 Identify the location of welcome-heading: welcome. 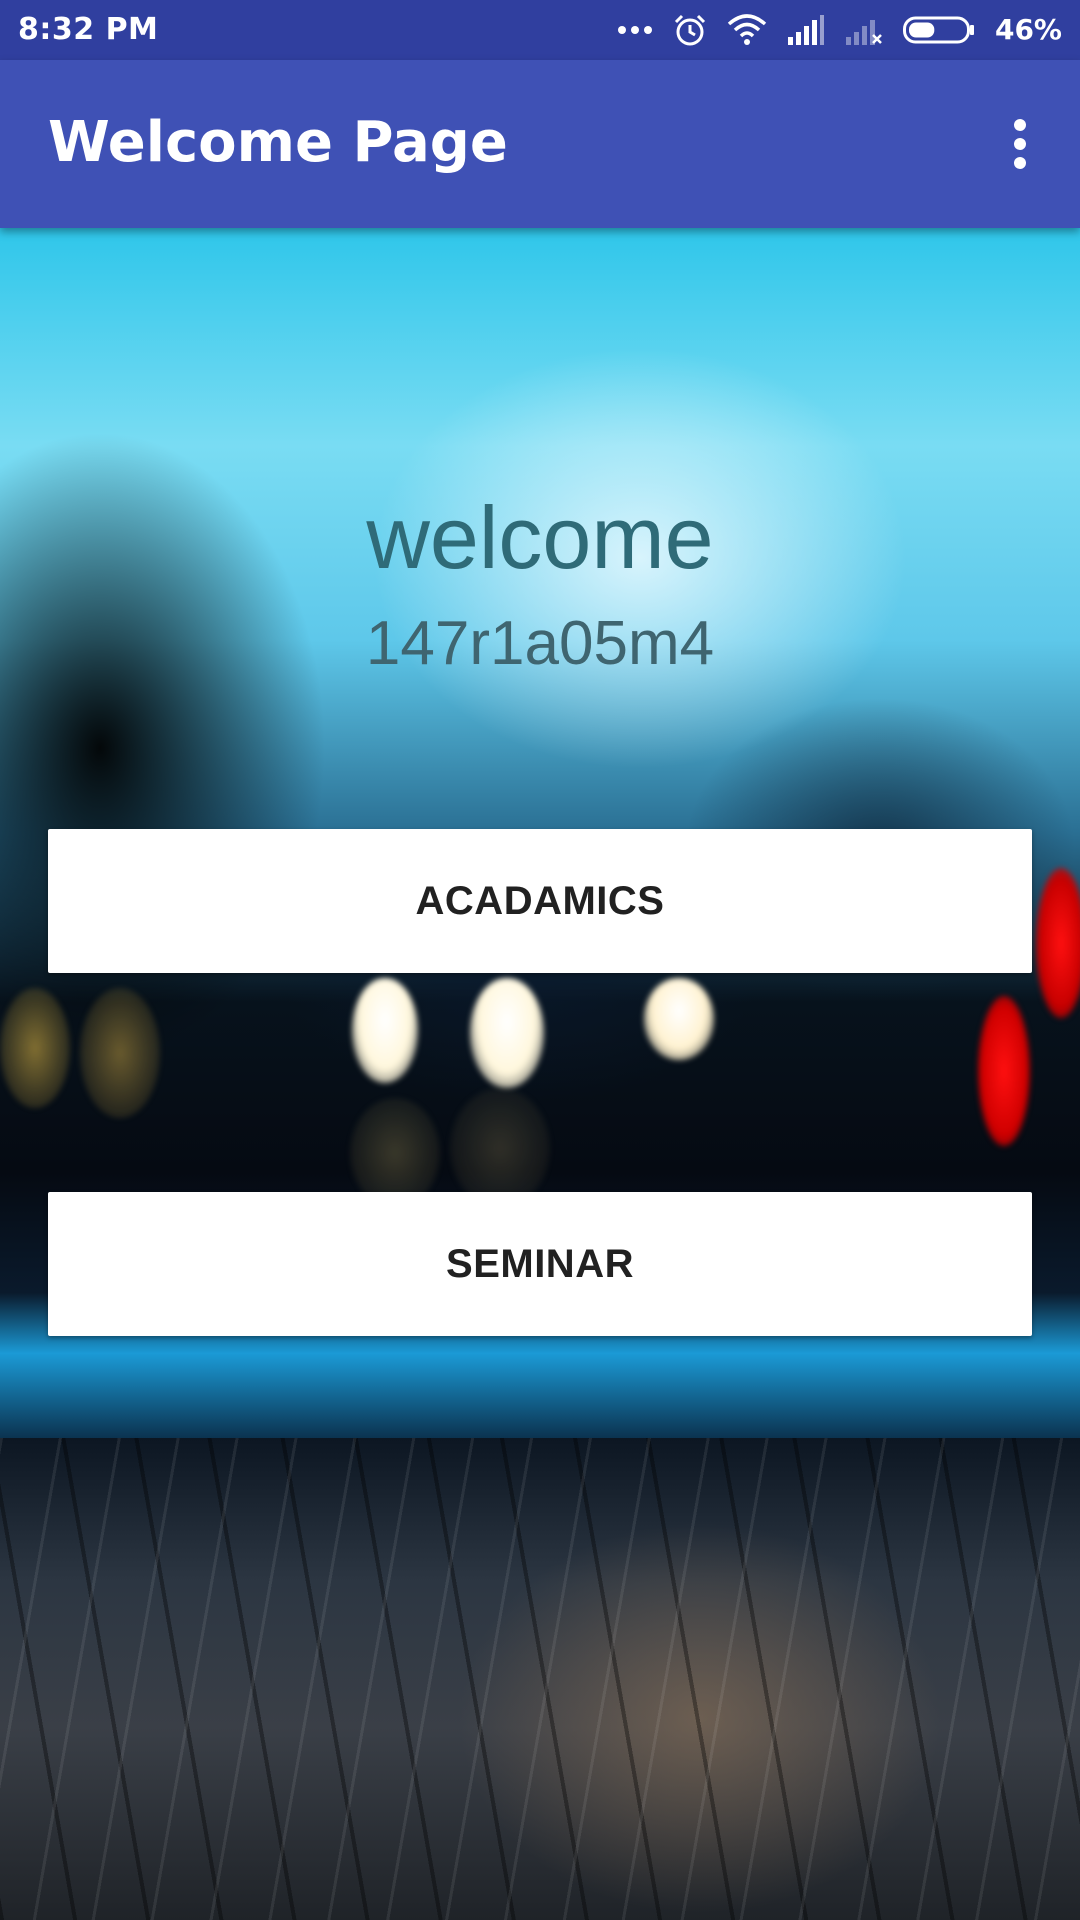
(540, 537).